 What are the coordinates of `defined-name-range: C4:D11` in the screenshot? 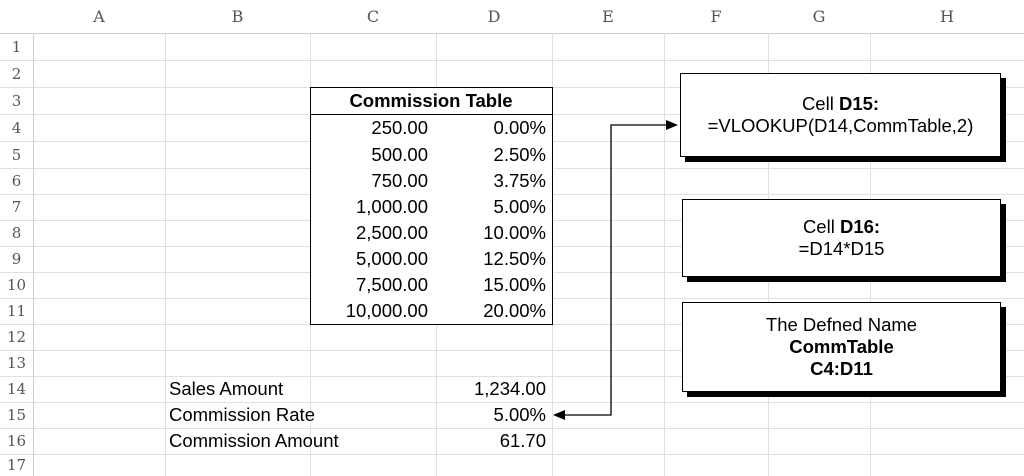 It's located at (841, 368).